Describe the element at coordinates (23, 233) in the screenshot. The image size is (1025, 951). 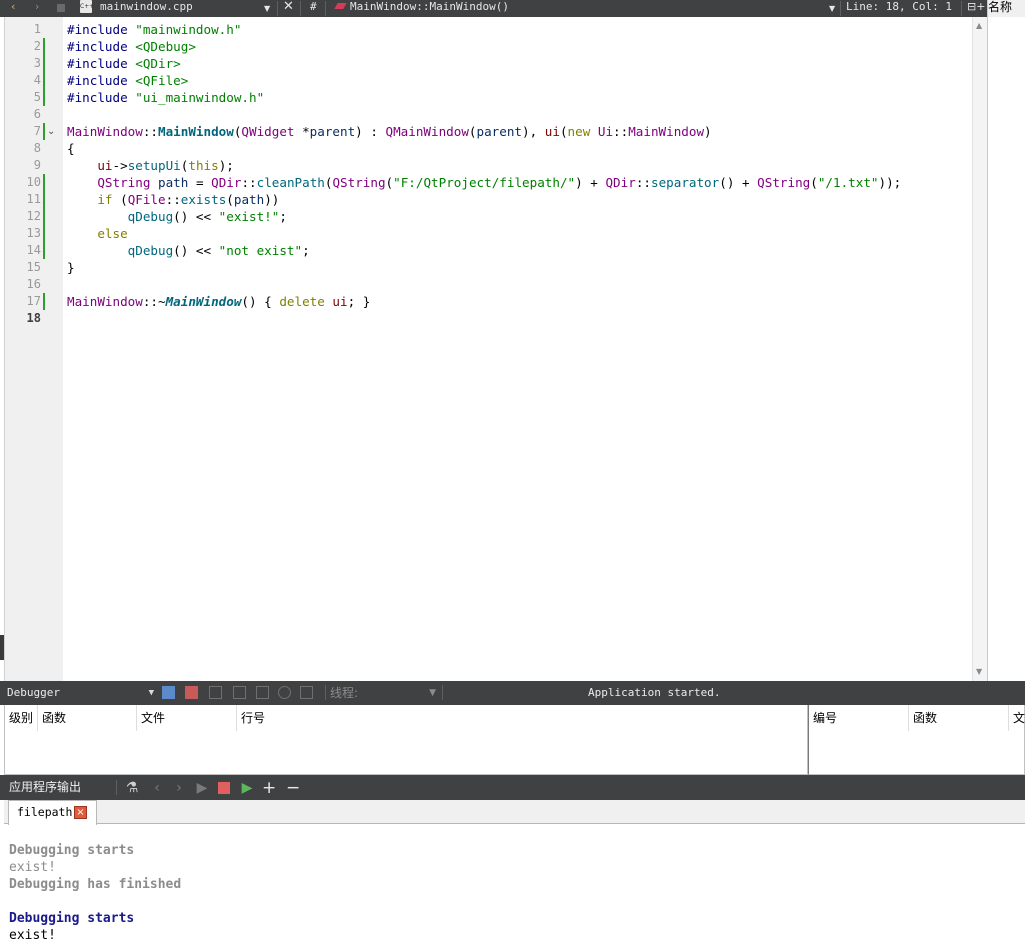
I see `line-number: 13` at that location.